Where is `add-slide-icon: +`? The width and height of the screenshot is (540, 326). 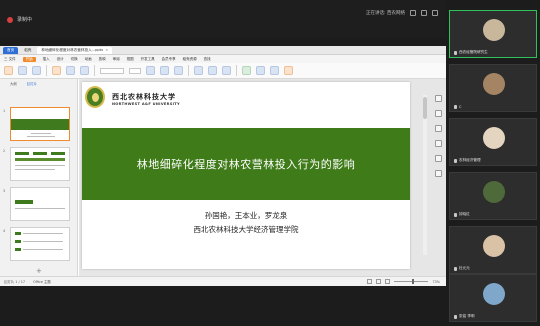 add-slide-icon: + is located at coordinates (39, 271).